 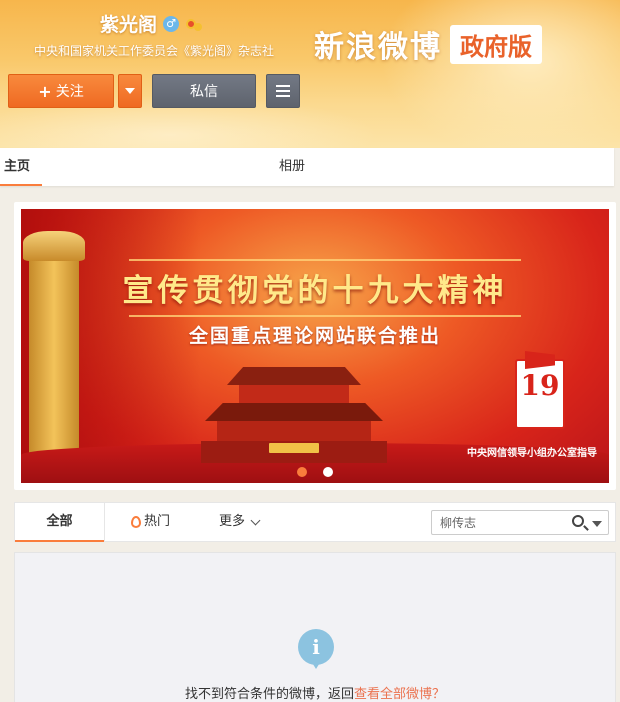 I want to click on tab-all-label: 全部, so click(x=59, y=521).